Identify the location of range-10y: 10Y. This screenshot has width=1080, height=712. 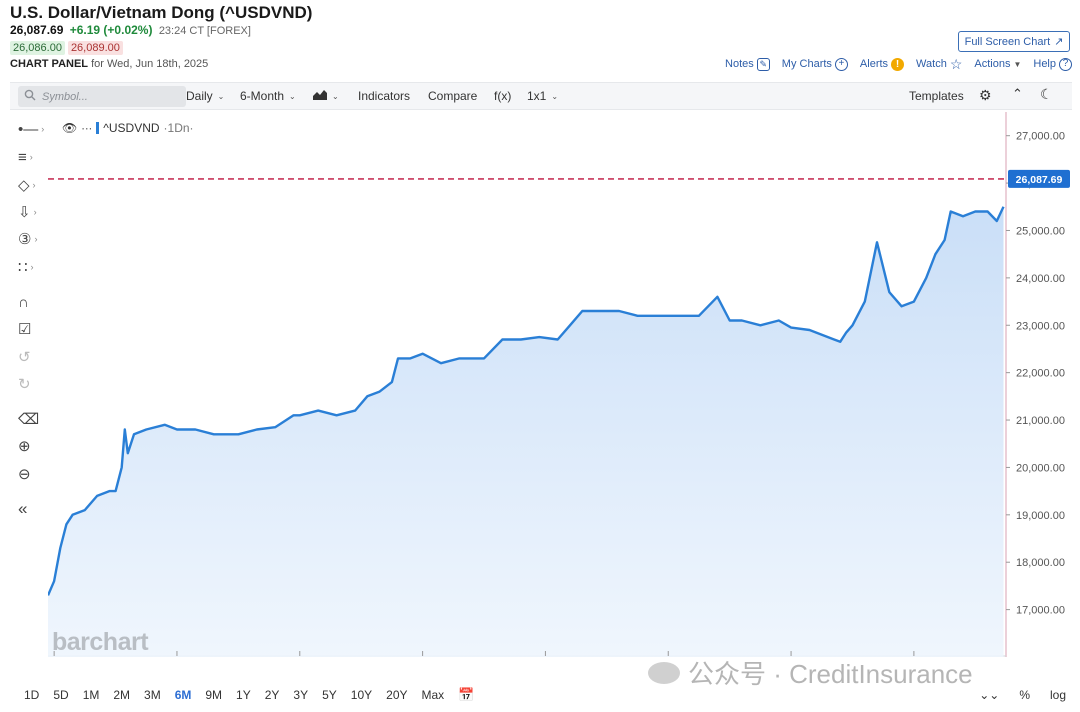
(361, 695).